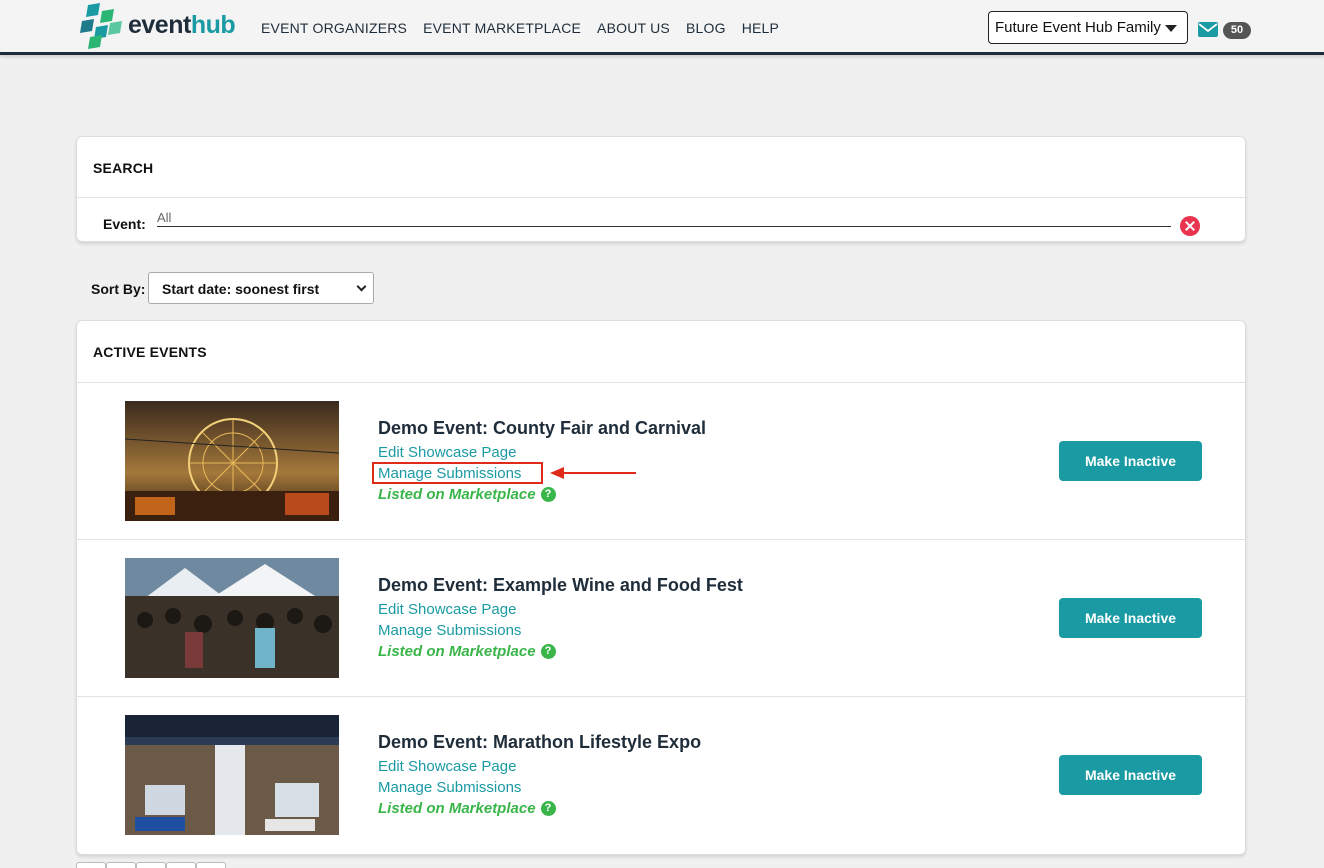  Describe the element at coordinates (1190, 226) in the screenshot. I see `clear-filter-icon` at that location.